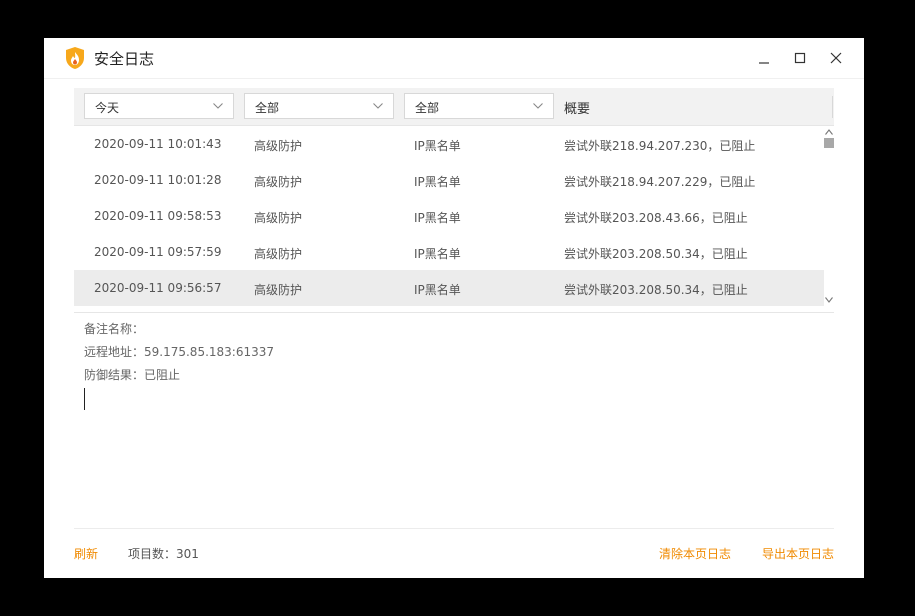 Image resolution: width=915 pixels, height=616 pixels. What do you see at coordinates (454, 553) in the screenshot?
I see `footer-bar: 刷新 项目数：301 清除本页日志 导出本页日志` at bounding box center [454, 553].